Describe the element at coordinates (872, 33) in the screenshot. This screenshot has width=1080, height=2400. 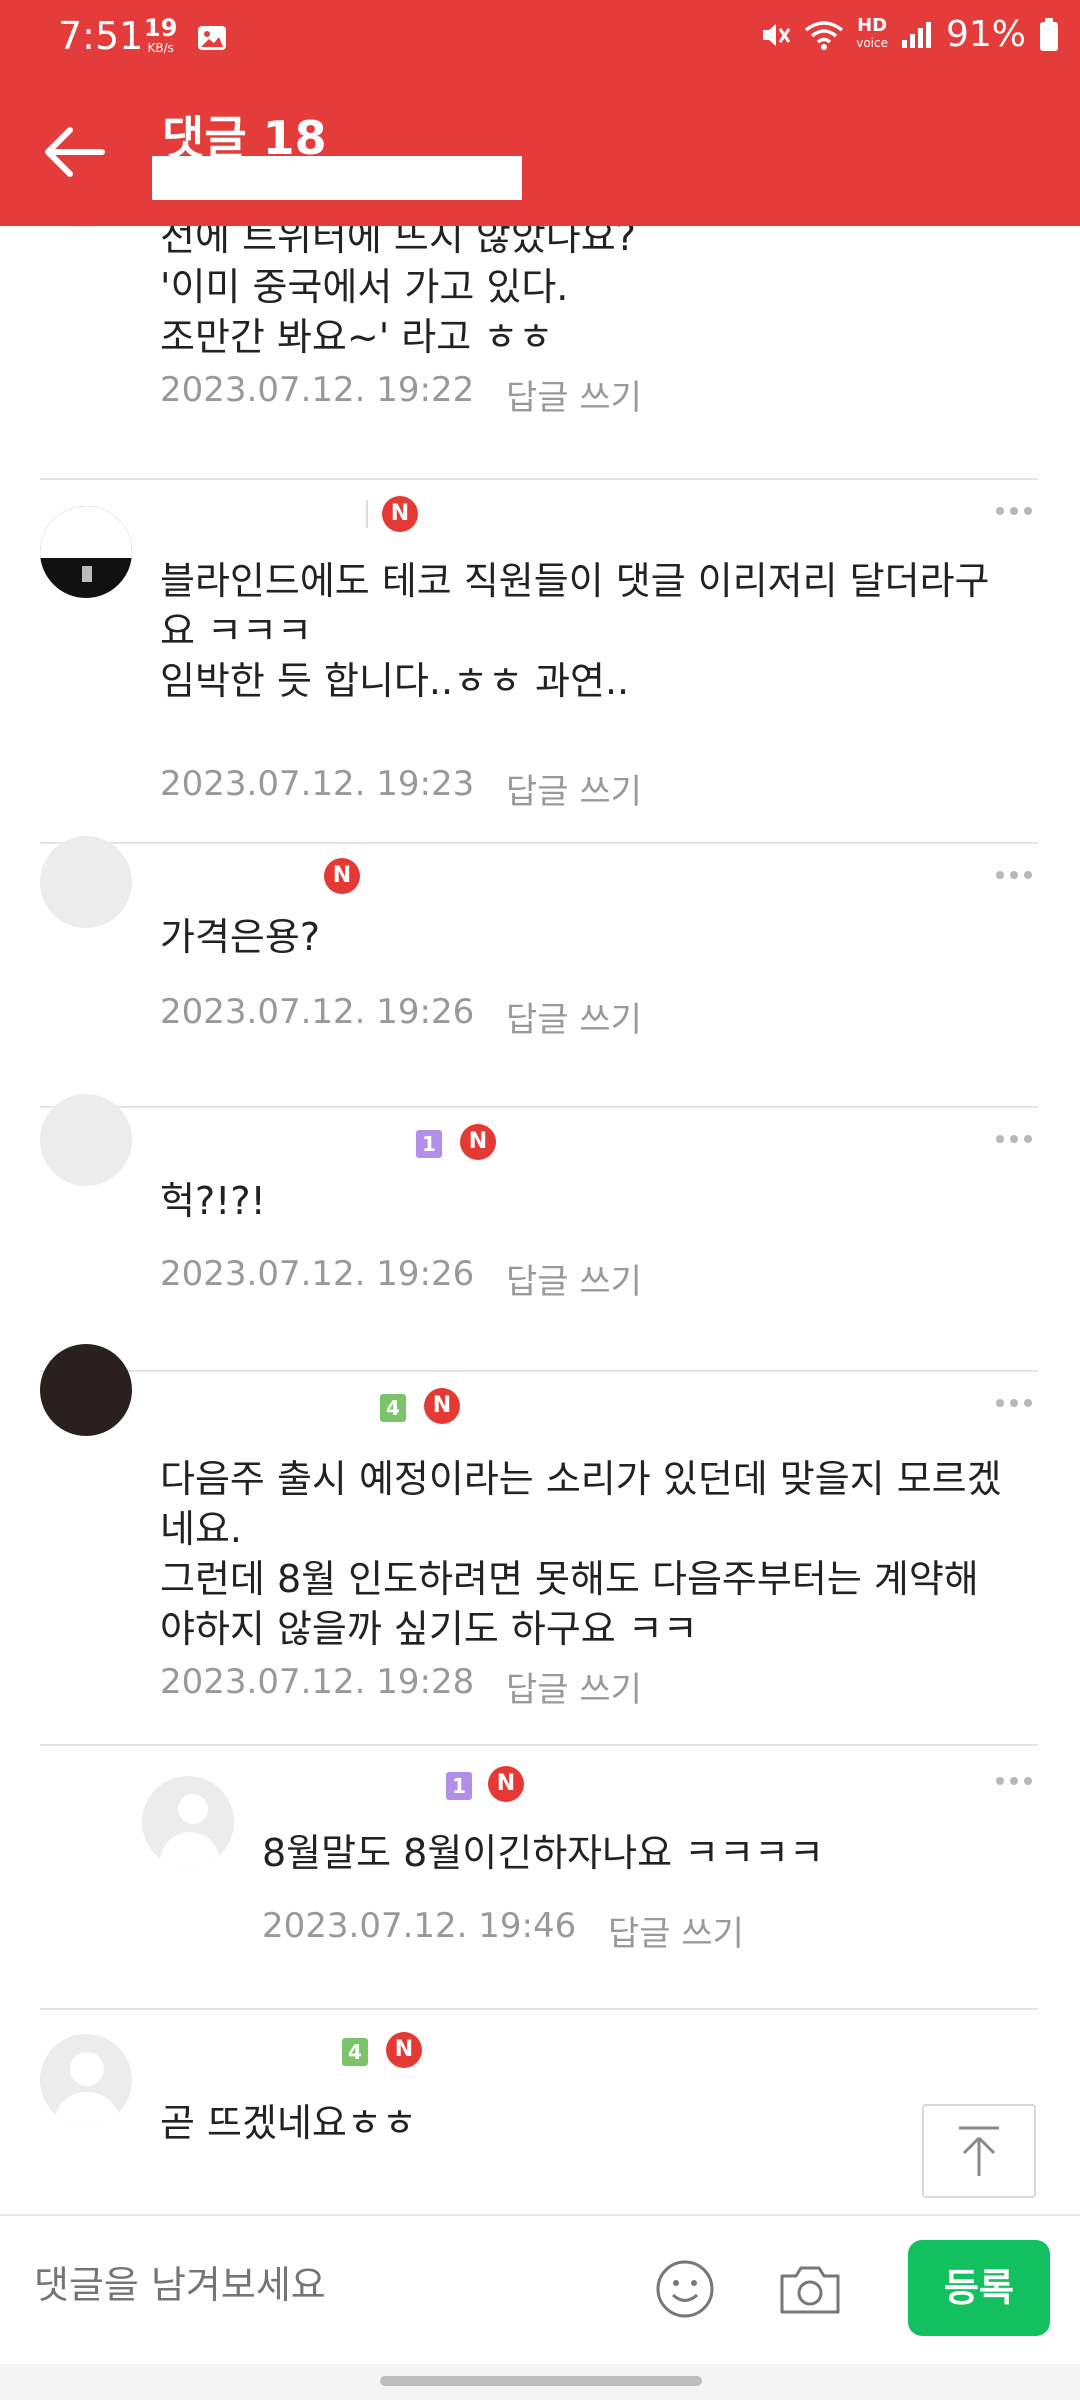
I see `hd-voice-indicator: HD voice` at that location.